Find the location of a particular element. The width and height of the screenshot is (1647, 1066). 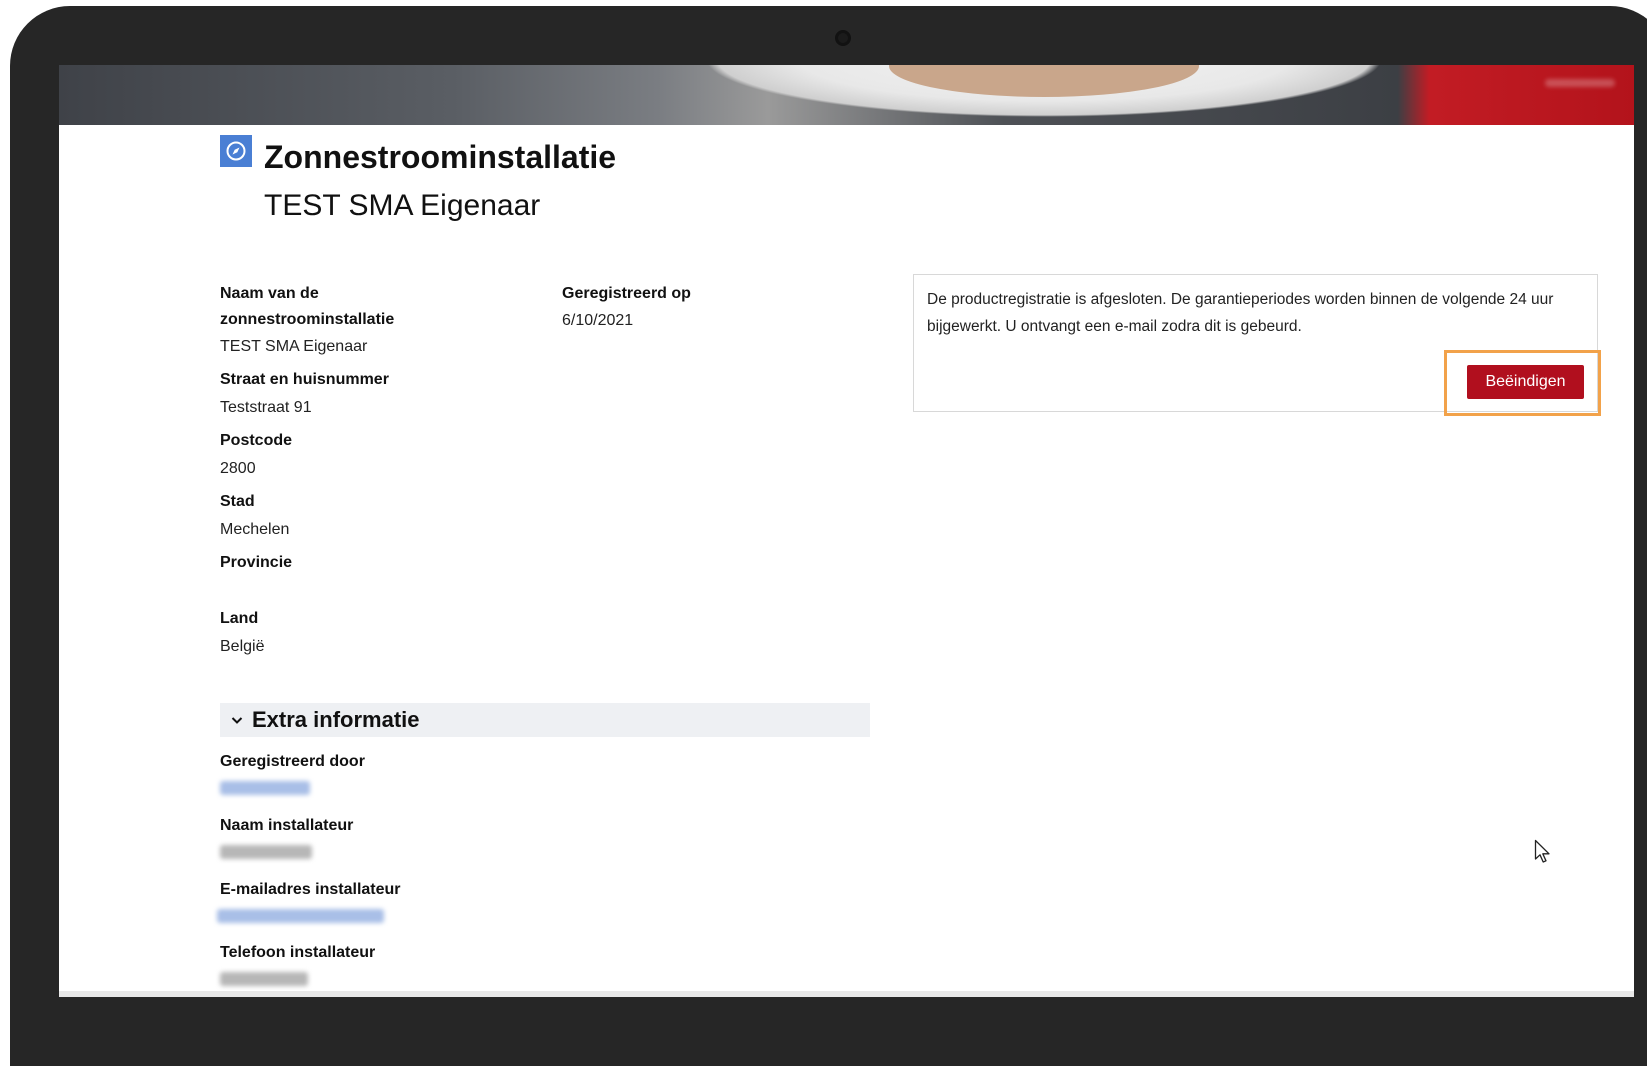

installer-phone-value-redacted is located at coordinates (264, 979).